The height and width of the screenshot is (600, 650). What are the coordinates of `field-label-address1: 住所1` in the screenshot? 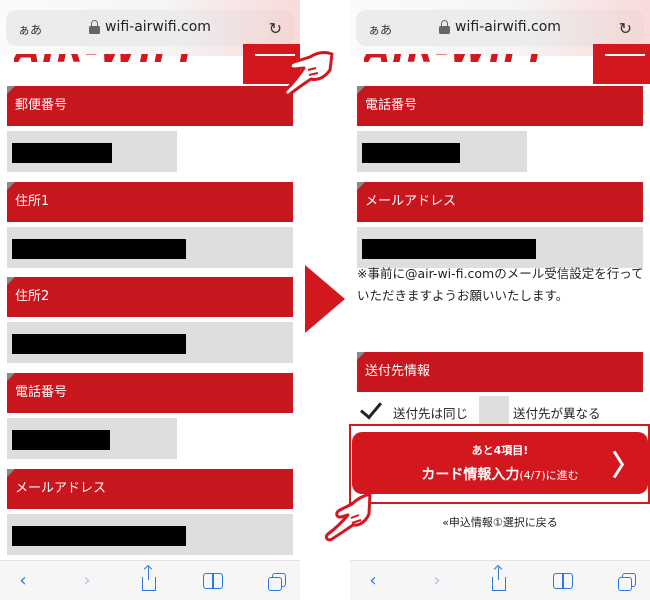 It's located at (150, 202).